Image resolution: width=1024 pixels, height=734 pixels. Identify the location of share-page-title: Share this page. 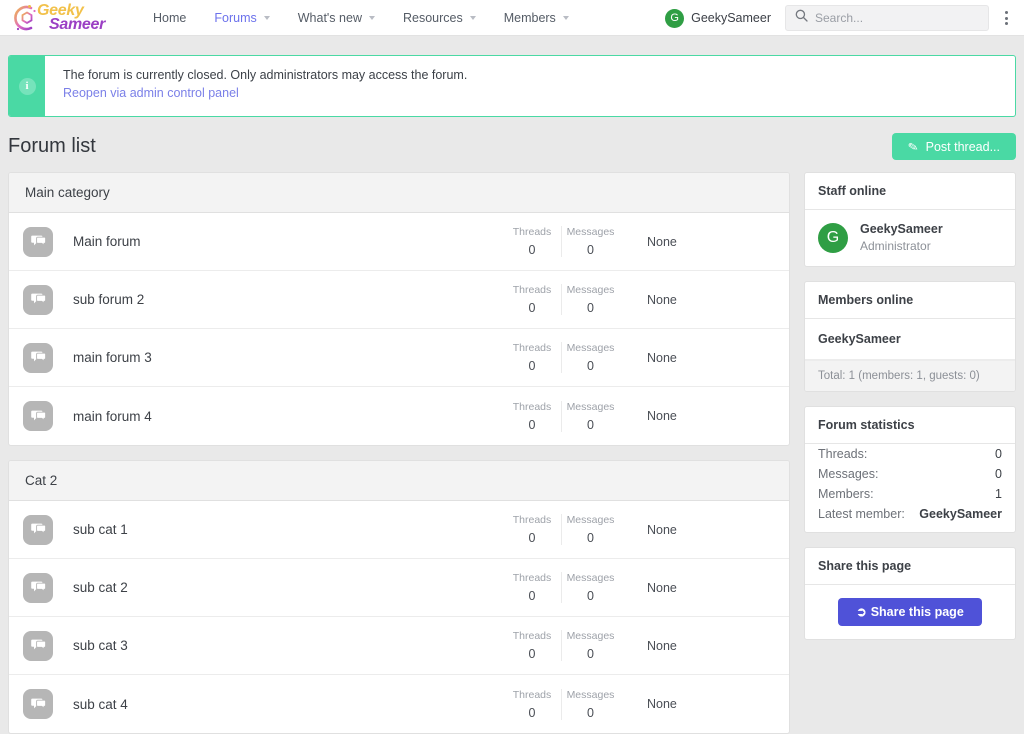
(910, 566).